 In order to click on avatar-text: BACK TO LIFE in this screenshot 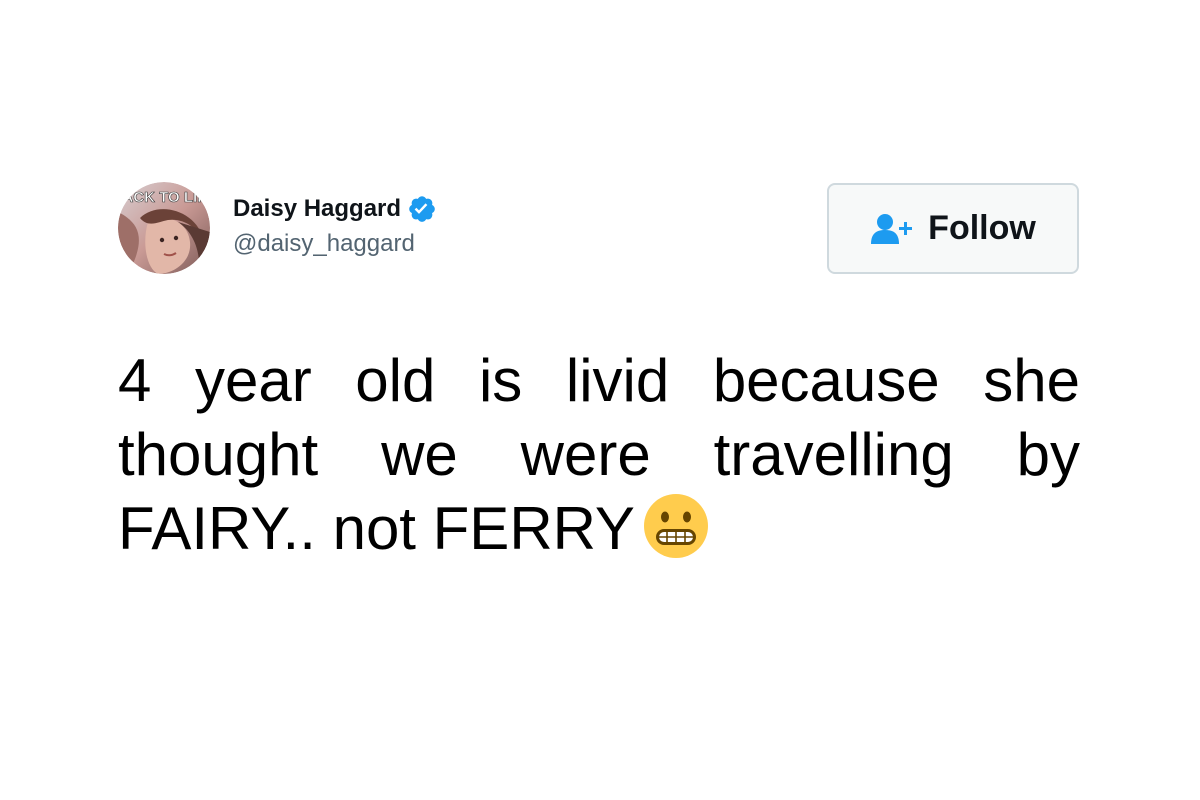, I will do `click(164, 197)`.